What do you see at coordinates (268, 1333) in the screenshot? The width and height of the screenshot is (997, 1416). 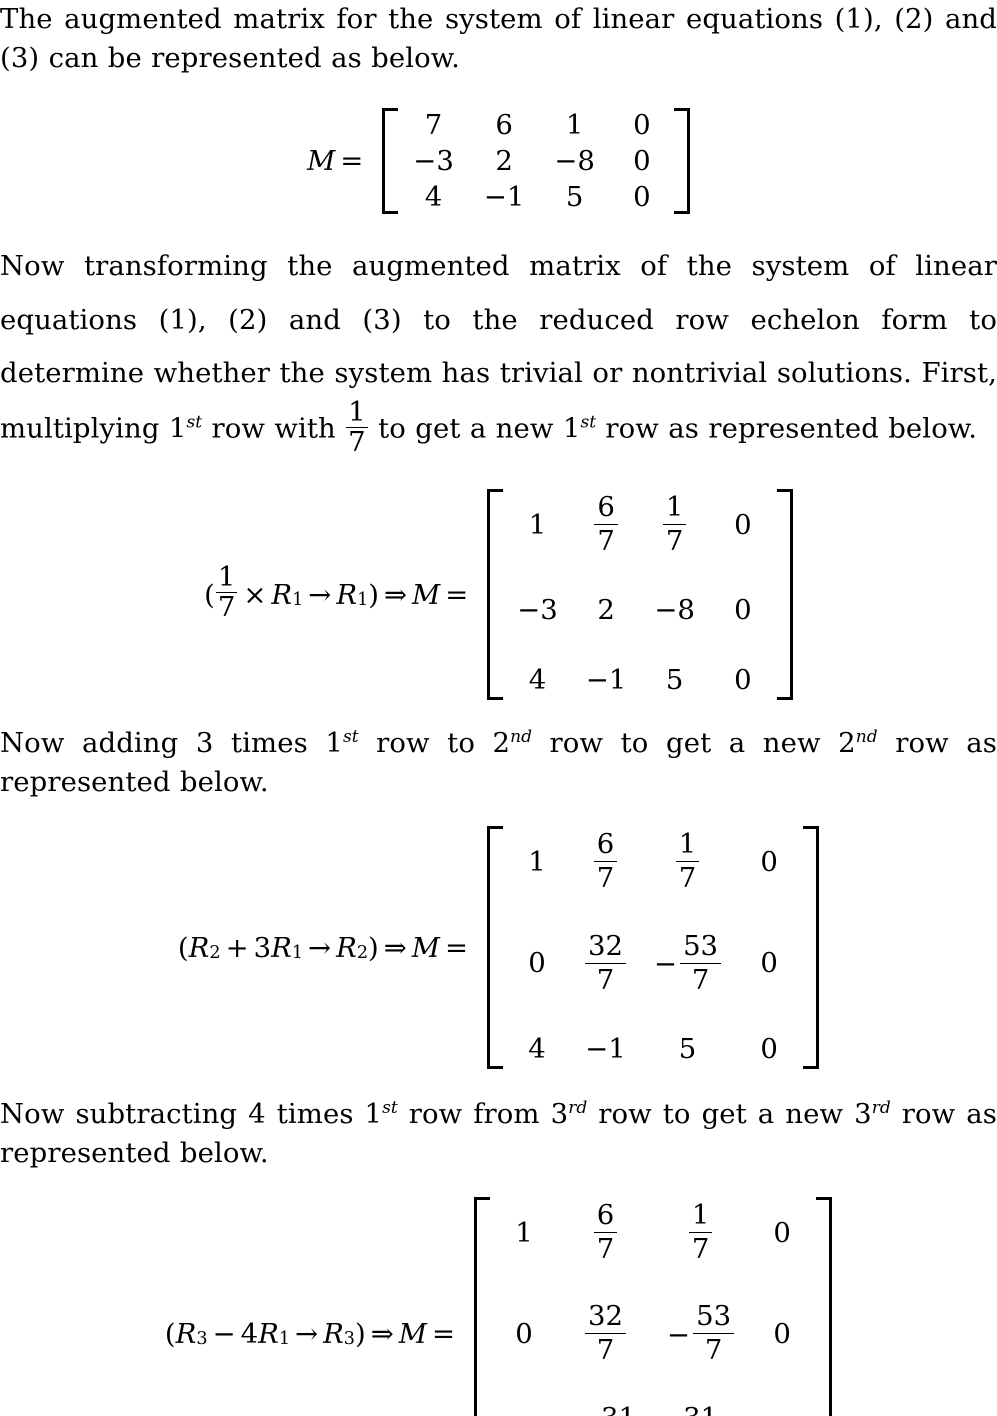 I see `matrix-4-row-b: R` at bounding box center [268, 1333].